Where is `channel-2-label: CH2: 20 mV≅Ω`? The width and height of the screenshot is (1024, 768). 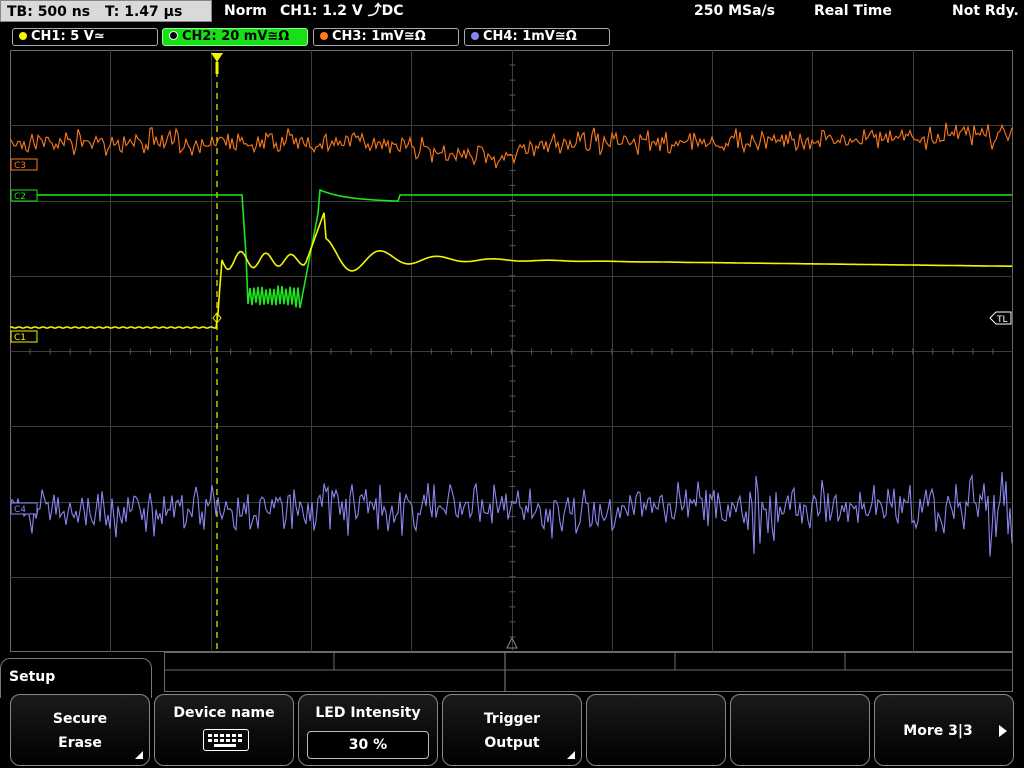
channel-2-label: CH2: 20 mV≅Ω is located at coordinates (236, 36).